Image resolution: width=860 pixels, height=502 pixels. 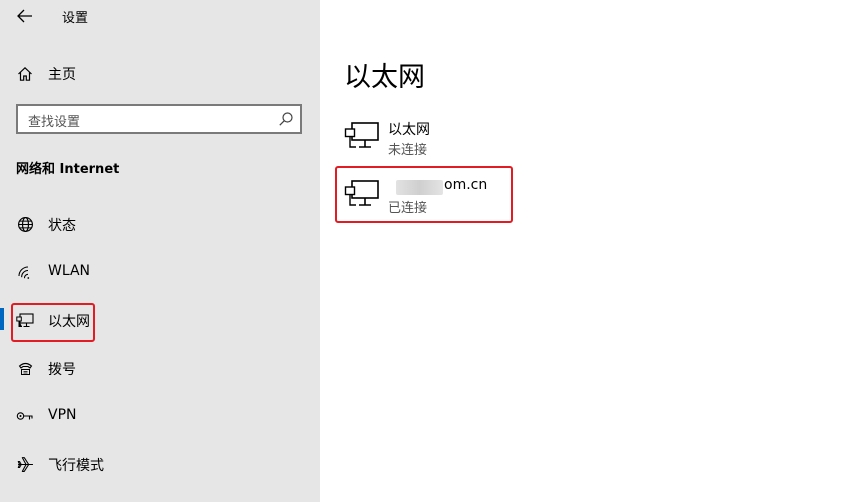 What do you see at coordinates (76, 466) in the screenshot?
I see `sidebar-item-label: 飞行模式` at bounding box center [76, 466].